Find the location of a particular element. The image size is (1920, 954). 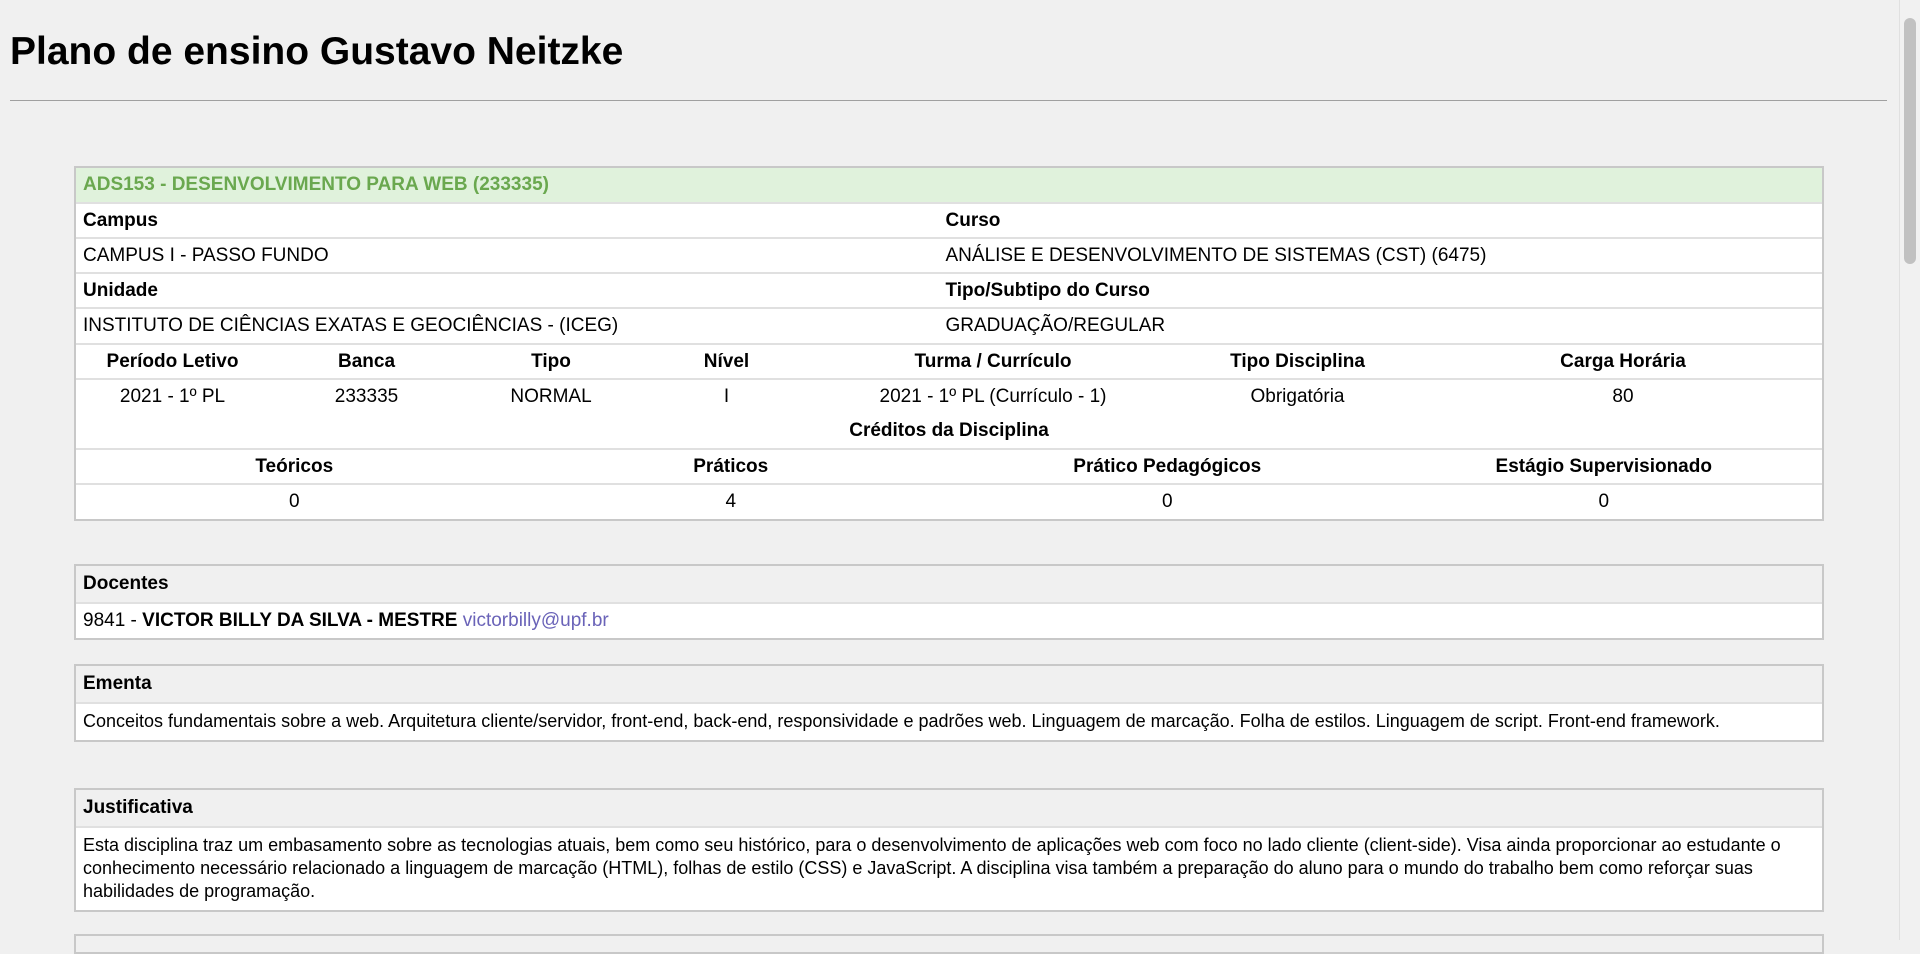

title-divider is located at coordinates (948, 100).